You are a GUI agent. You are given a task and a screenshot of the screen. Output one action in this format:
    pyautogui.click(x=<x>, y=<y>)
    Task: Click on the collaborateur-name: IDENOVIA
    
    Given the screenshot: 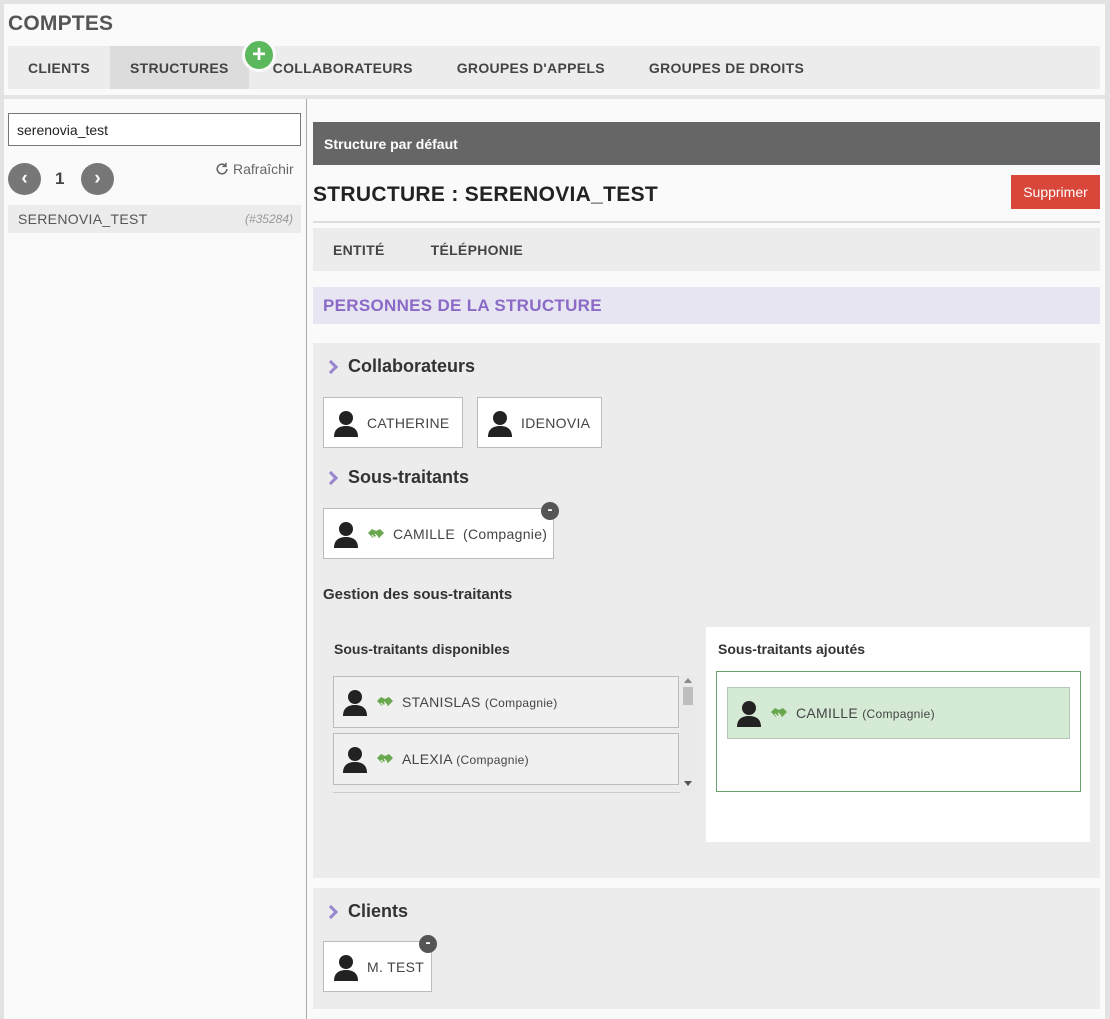 What is the action you would take?
    pyautogui.click(x=556, y=422)
    